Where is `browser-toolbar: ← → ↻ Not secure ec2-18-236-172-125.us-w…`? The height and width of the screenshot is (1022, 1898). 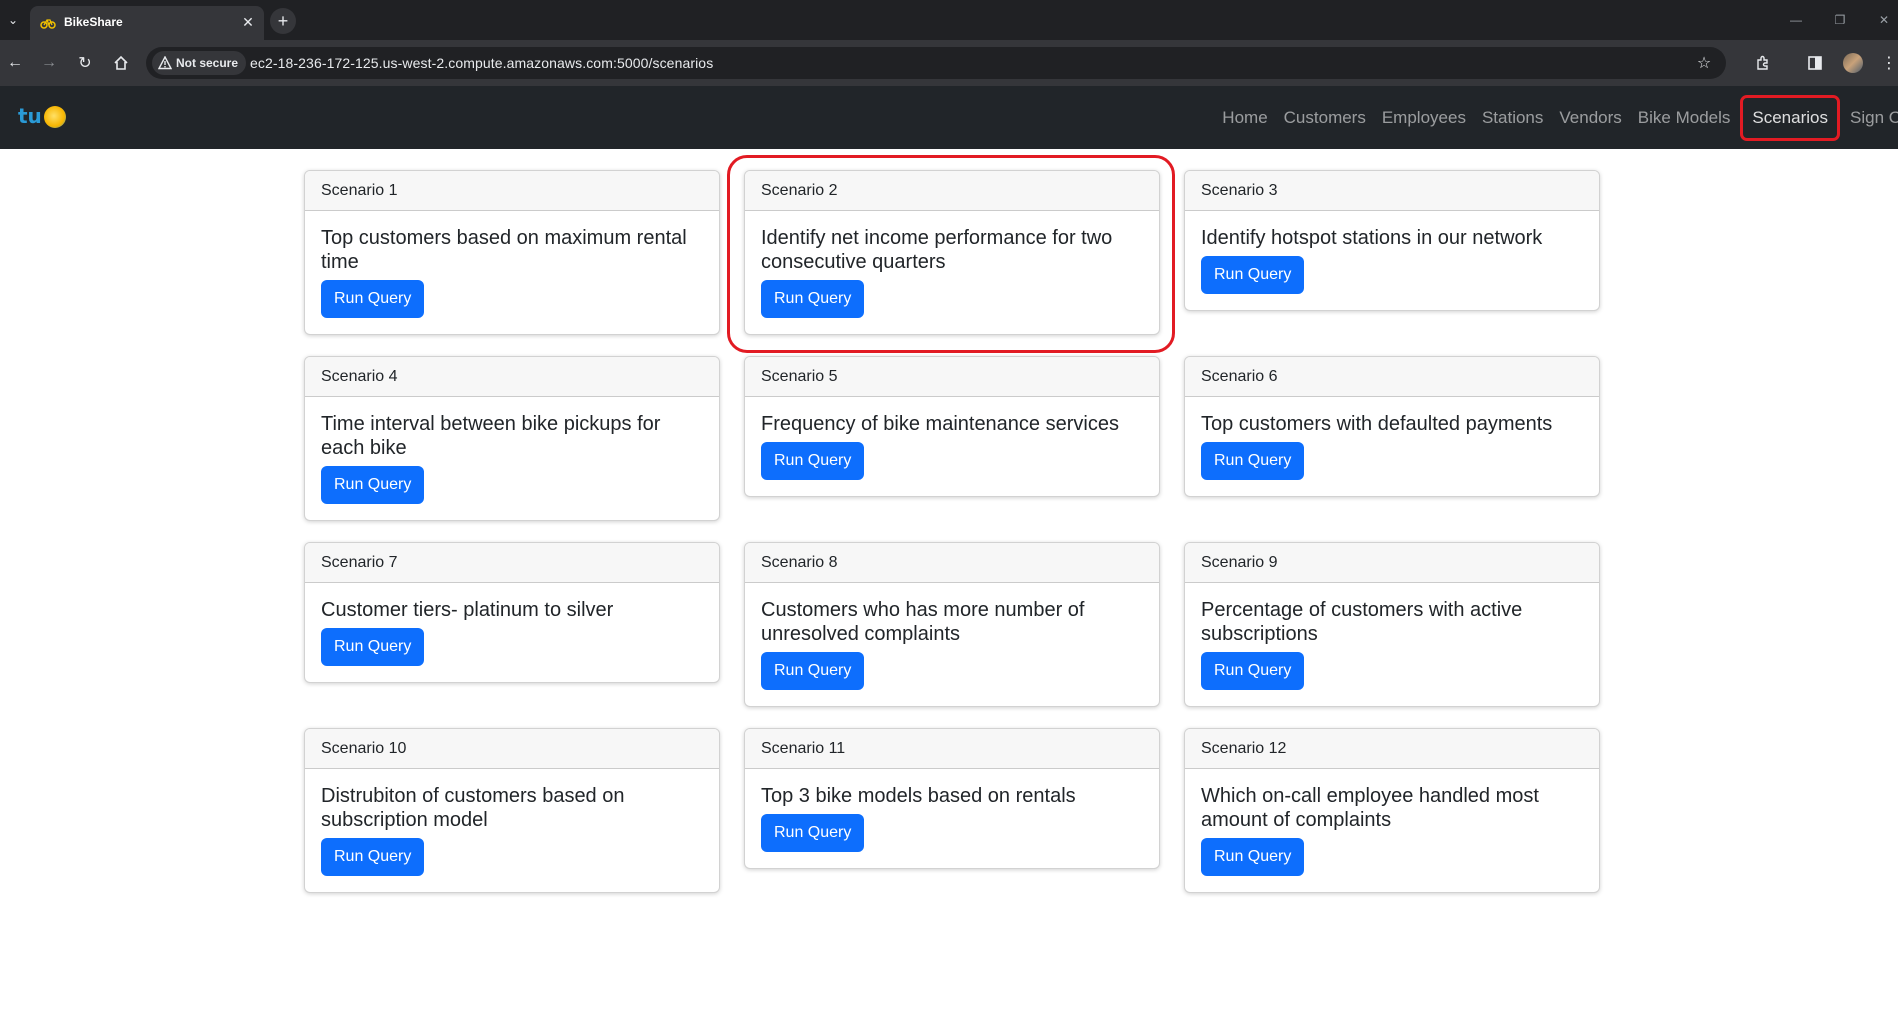 browser-toolbar: ← → ↻ Not secure ec2-18-236-172-125.us-w… is located at coordinates (949, 63).